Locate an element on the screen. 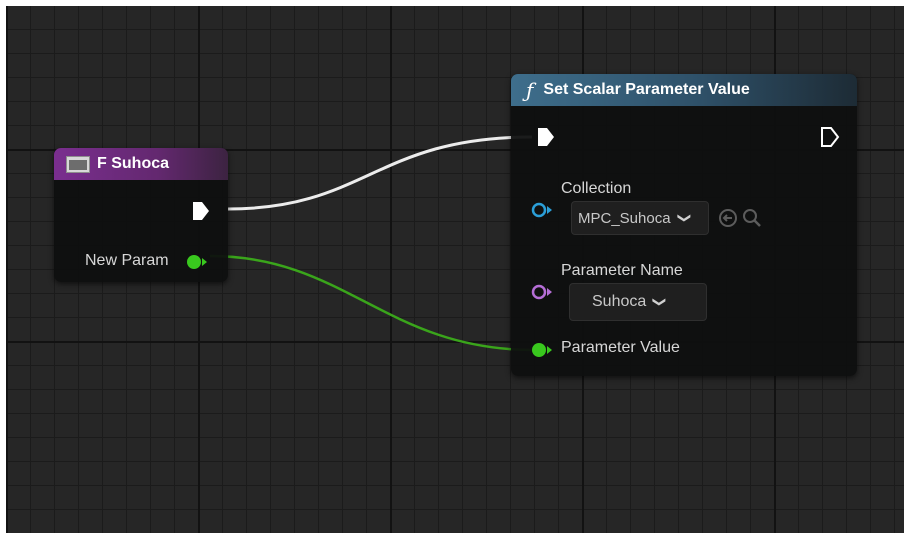 The height and width of the screenshot is (537, 906). function-node-title: Set Scalar Parameter Value is located at coordinates (646, 89).